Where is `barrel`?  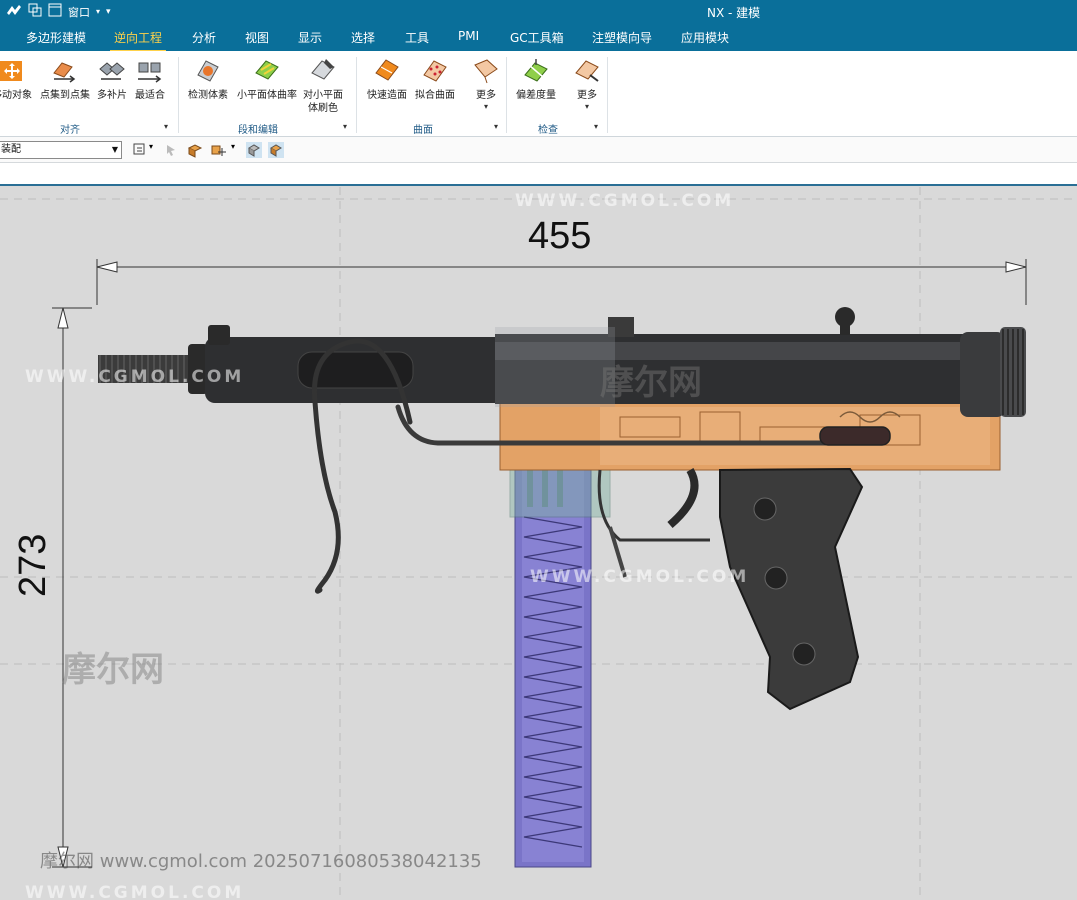 barrel is located at coordinates (562, 362).